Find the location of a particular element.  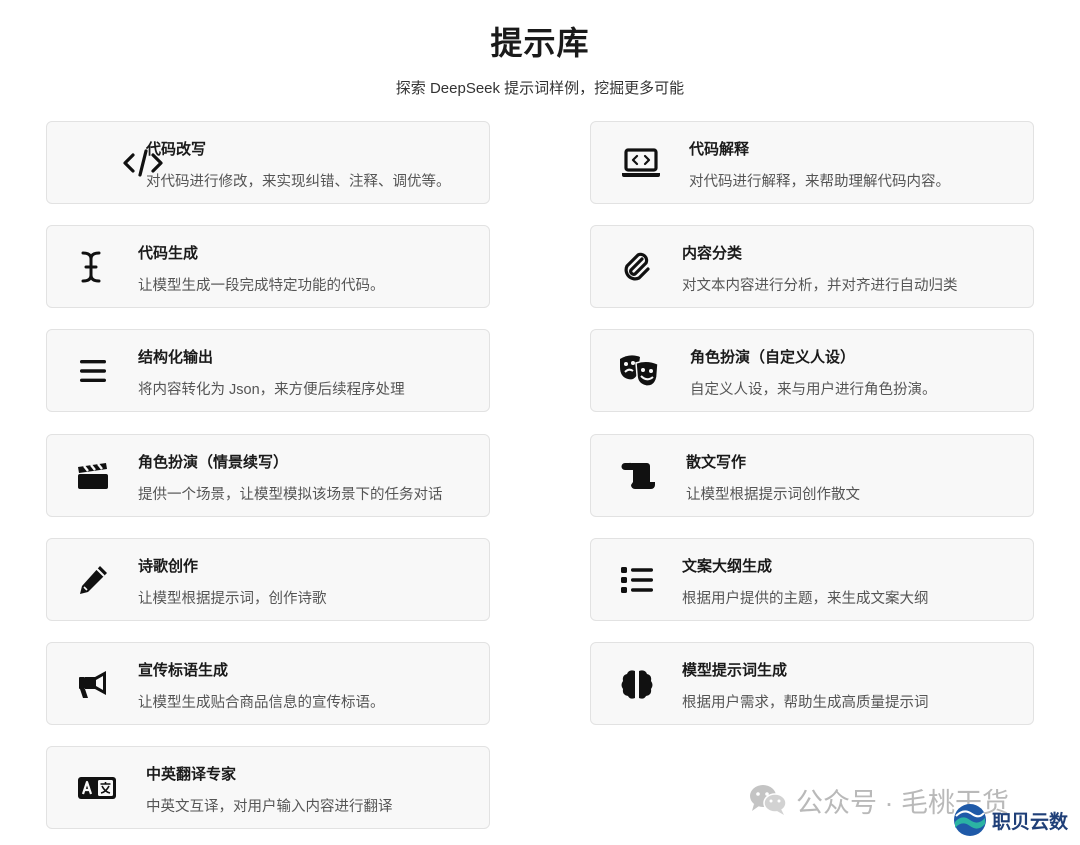

card-title: 模型提示词生成 is located at coordinates (735, 670).